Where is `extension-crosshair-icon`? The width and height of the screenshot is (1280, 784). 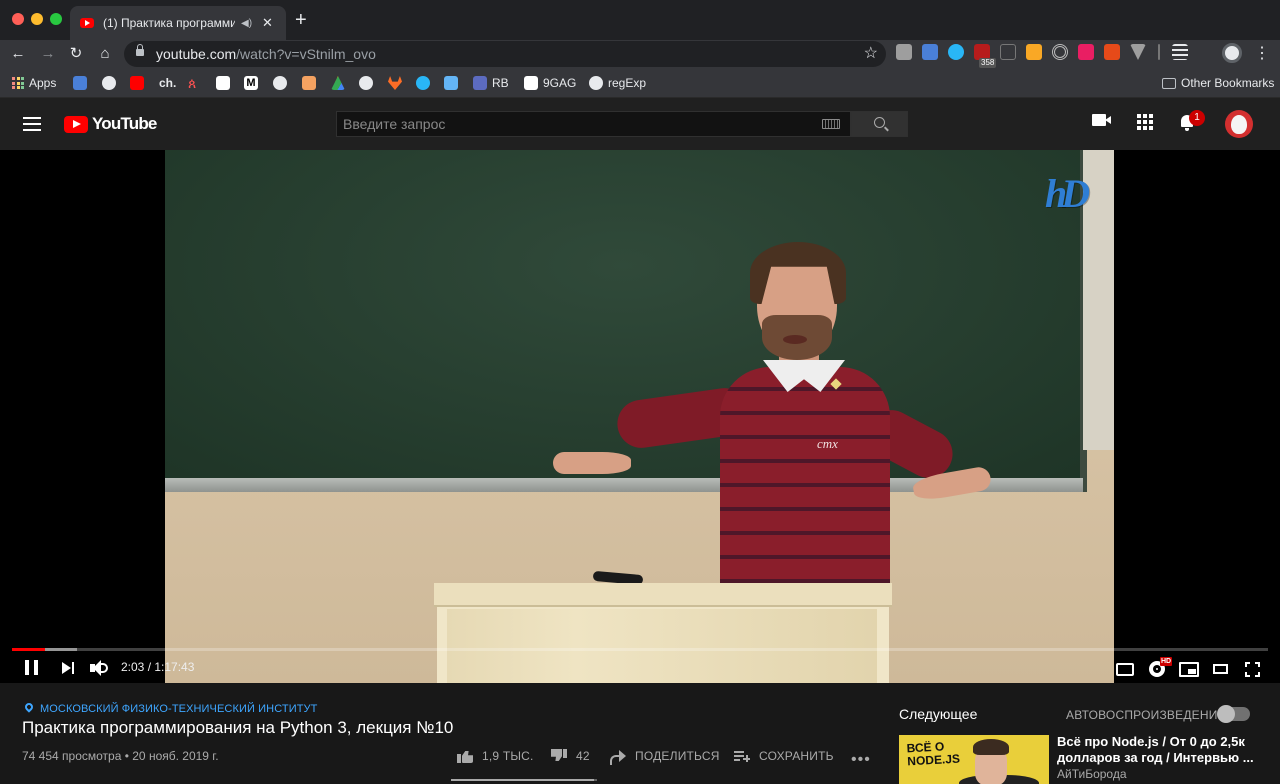
extension-crosshair-icon is located at coordinates (1008, 52).